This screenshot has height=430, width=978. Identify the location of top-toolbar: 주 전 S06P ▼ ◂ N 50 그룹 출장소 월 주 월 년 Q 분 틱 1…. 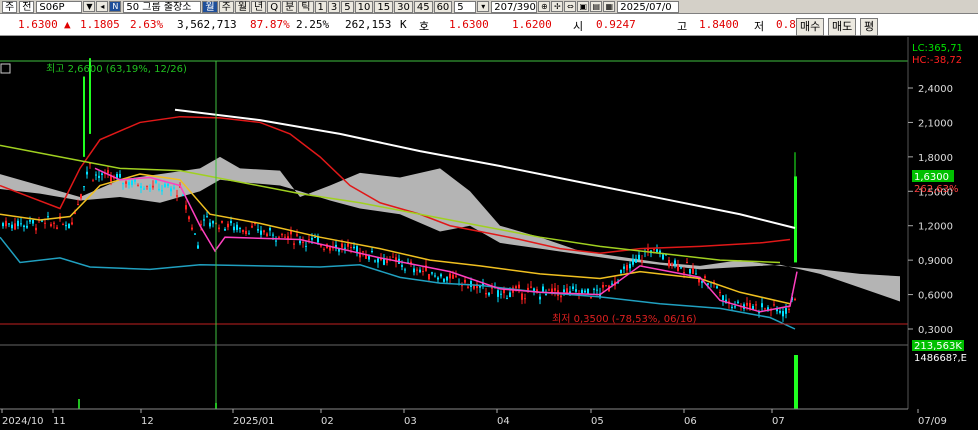
(489, 7).